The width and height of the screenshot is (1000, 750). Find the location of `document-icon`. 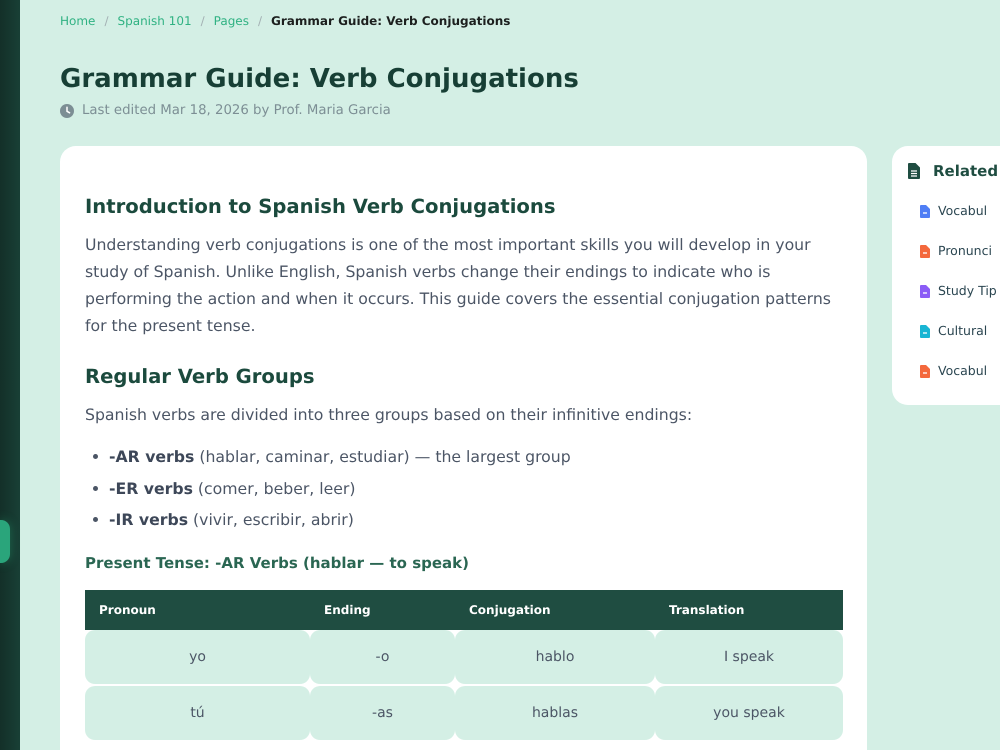

document-icon is located at coordinates (914, 171).